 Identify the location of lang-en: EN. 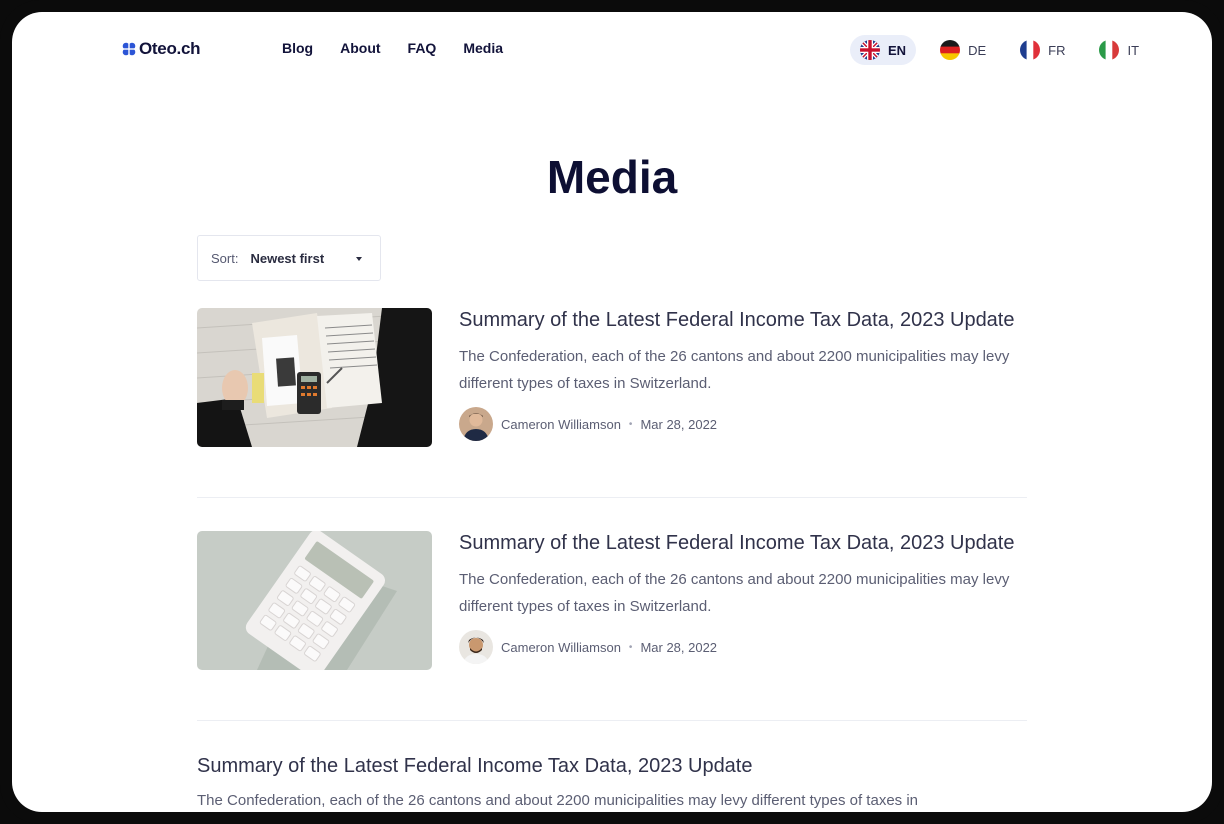
(883, 50).